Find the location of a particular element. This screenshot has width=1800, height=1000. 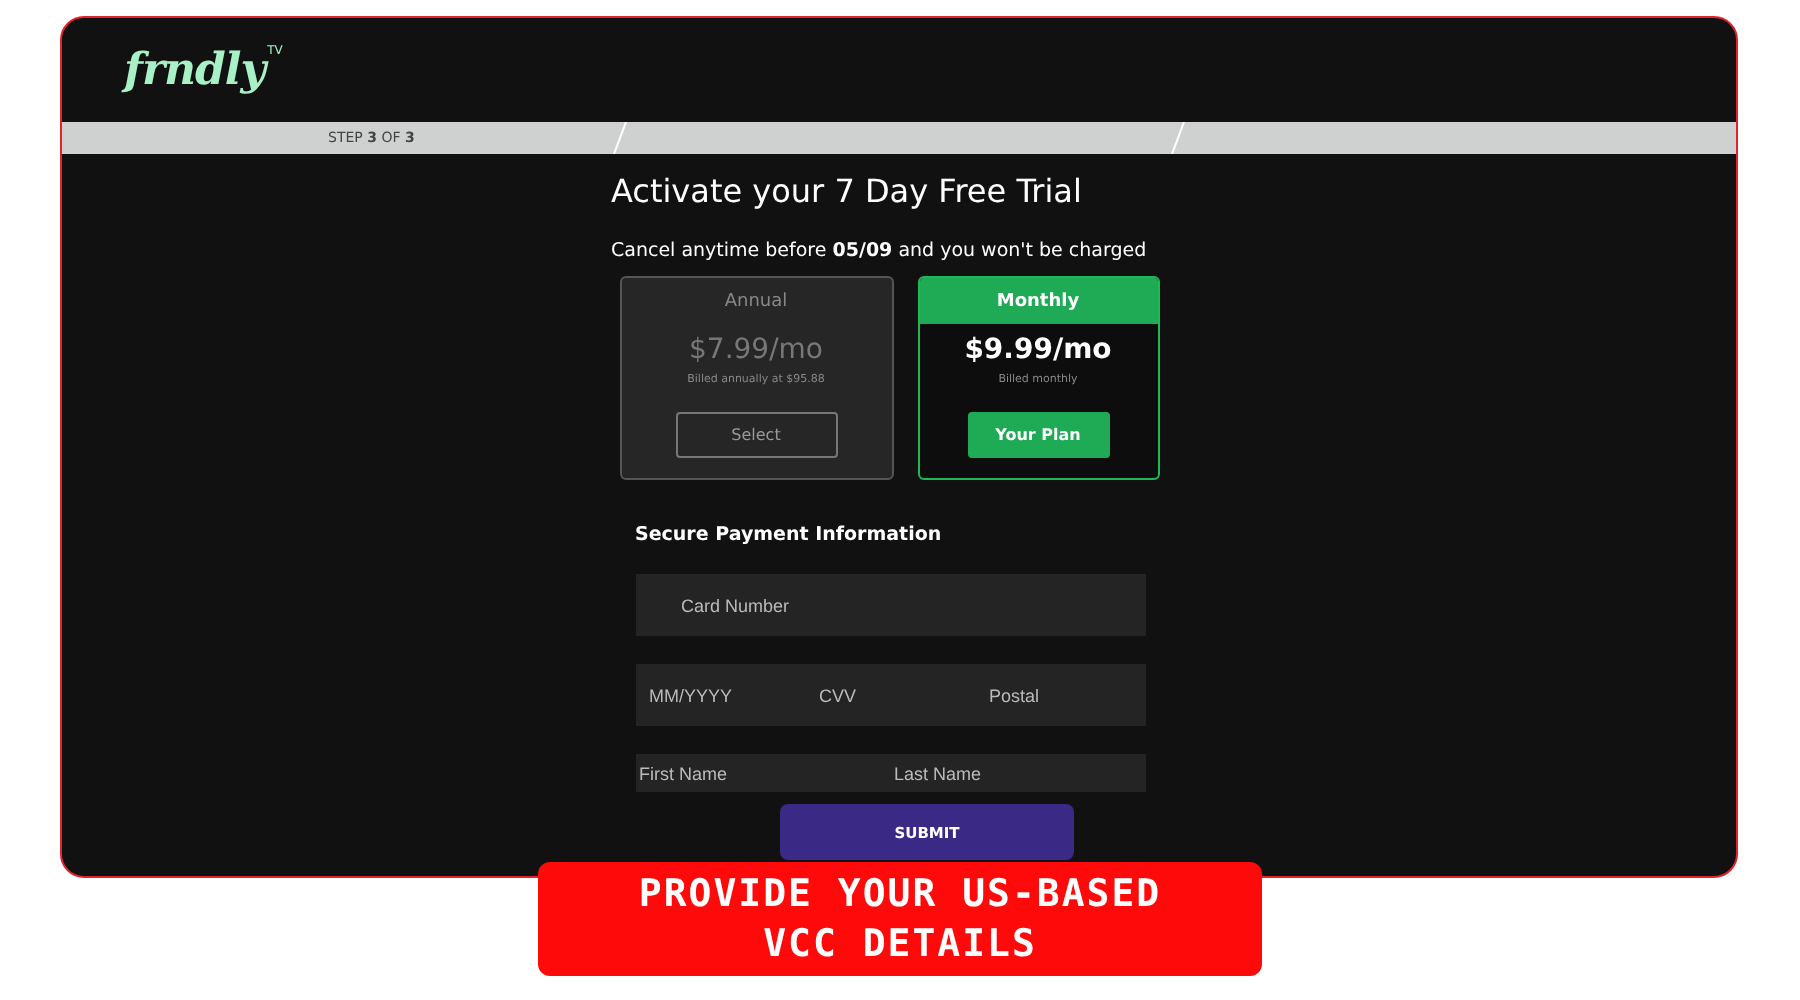

plan-name: Annual is located at coordinates (756, 302).